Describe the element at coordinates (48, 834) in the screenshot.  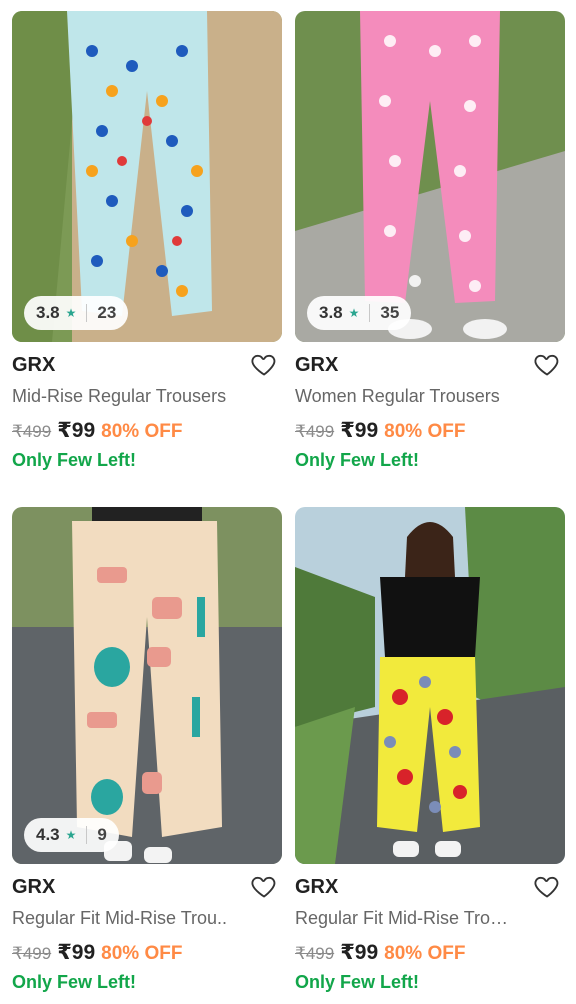
I see `rating-value: 4.3` at that location.